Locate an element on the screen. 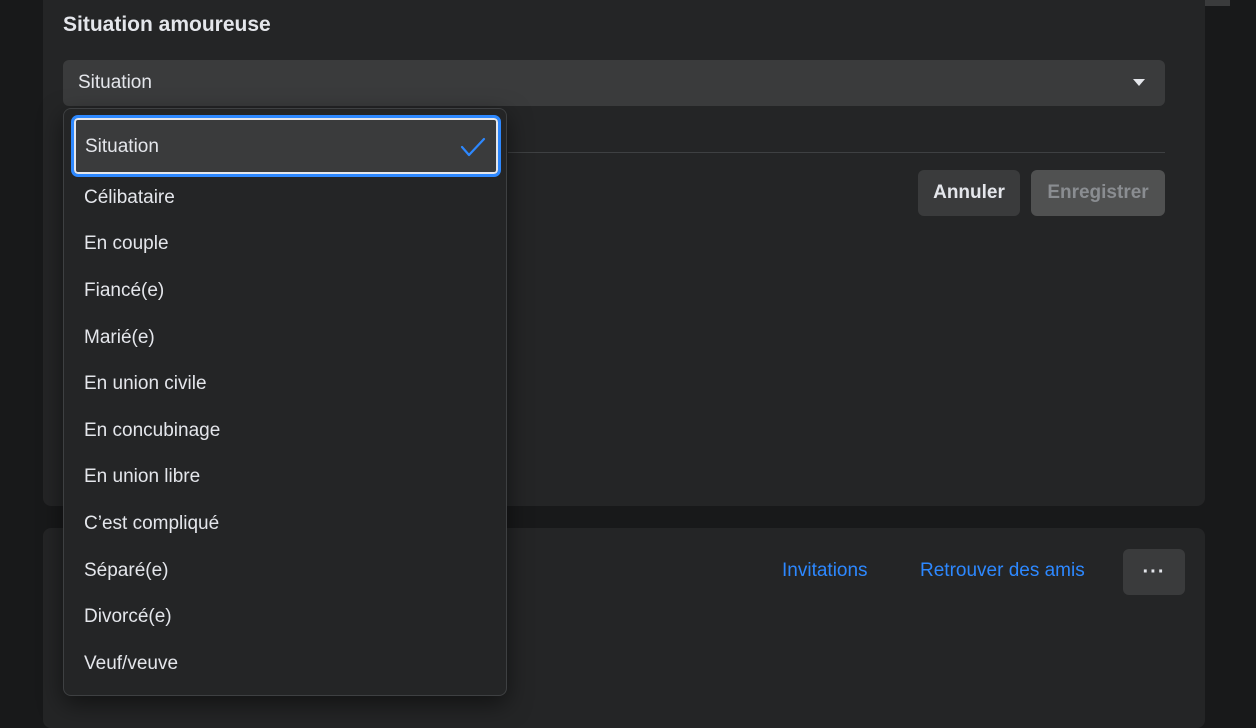 The image size is (1256, 728). option-separe: Séparé(e) is located at coordinates (126, 571).